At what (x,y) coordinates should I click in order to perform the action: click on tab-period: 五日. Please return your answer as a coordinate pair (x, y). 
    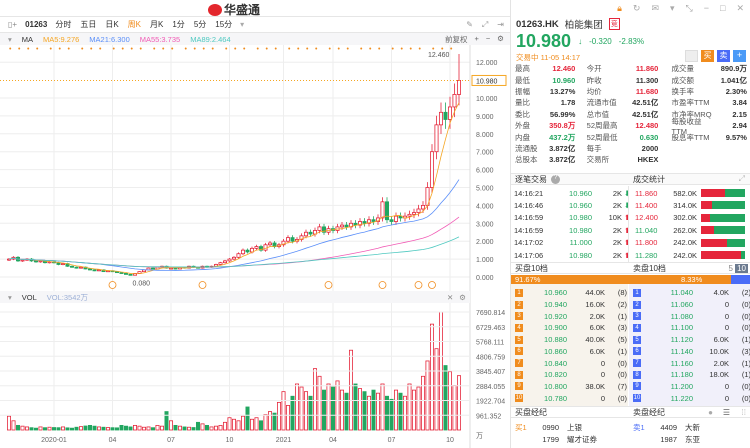
    Looking at the image, I should click on (88, 24).